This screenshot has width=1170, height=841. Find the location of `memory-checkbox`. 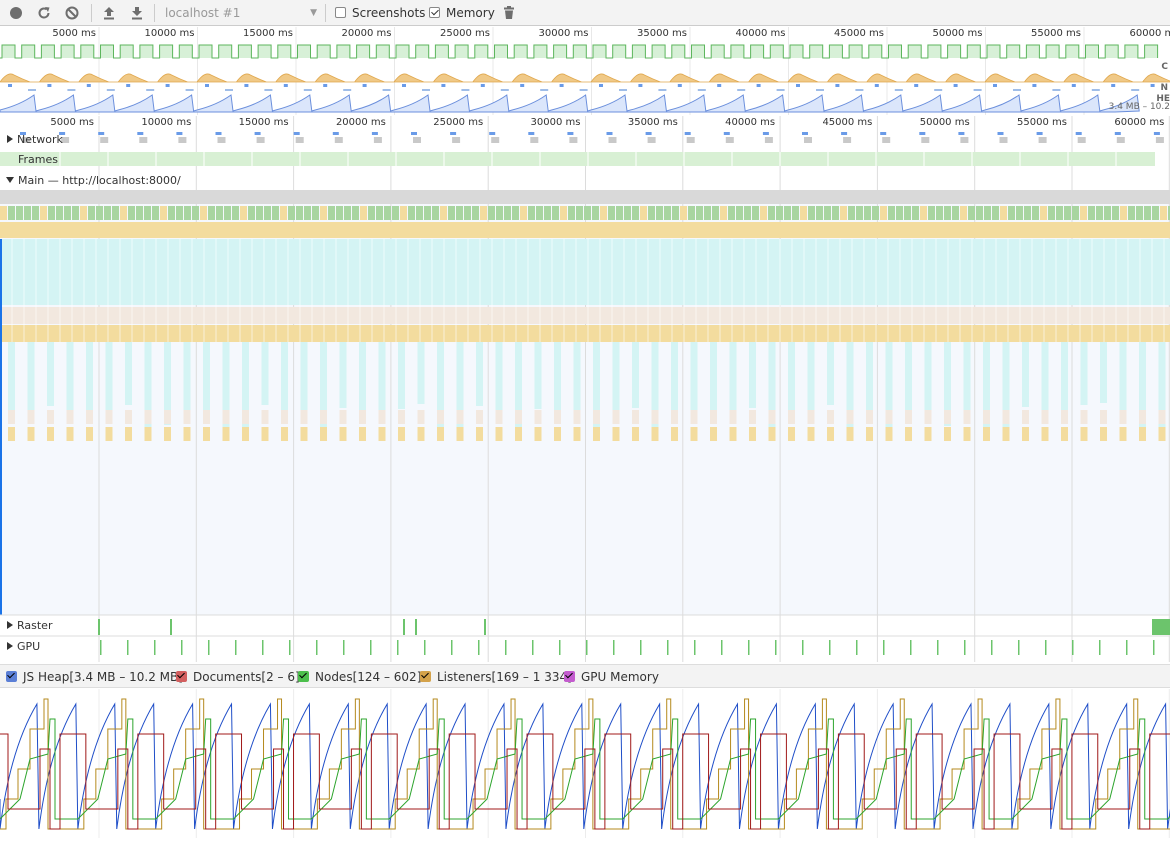

memory-checkbox is located at coordinates (434, 12).